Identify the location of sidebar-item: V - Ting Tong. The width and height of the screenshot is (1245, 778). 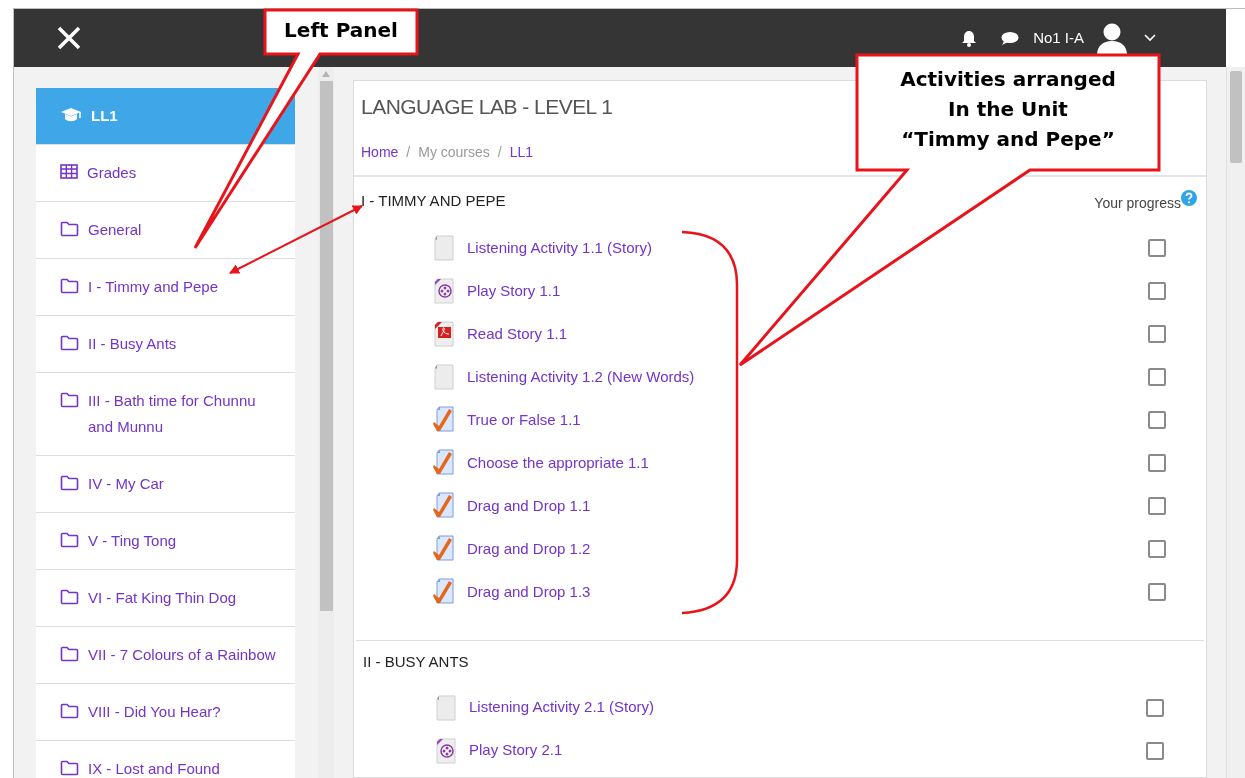
(165, 541).